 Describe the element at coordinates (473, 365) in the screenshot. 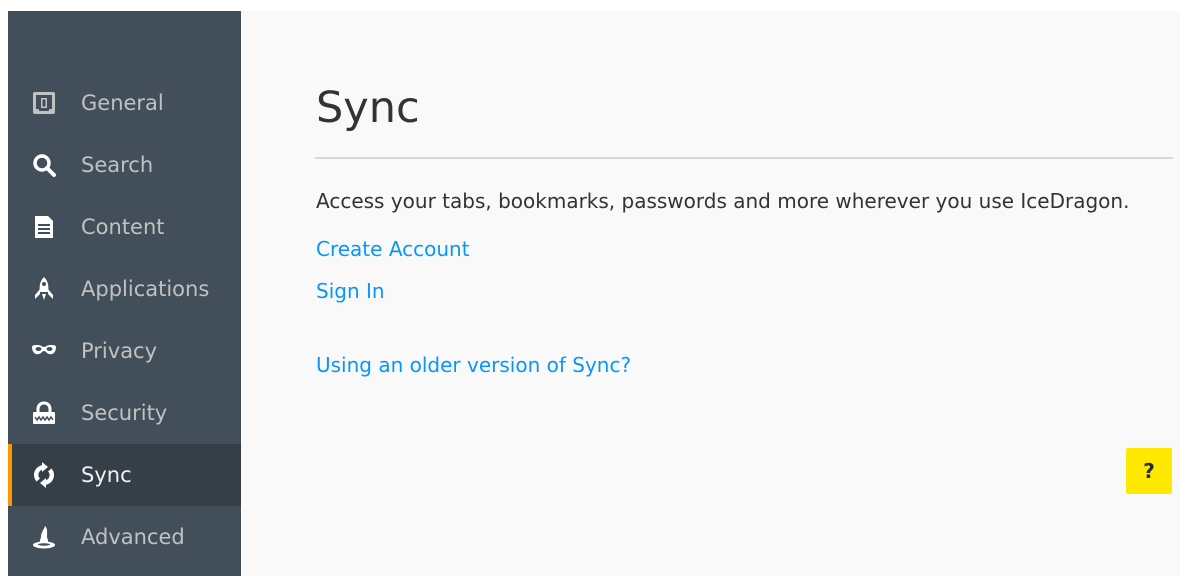

I see `older-sync-version-link: Using an older version of Sync?` at that location.